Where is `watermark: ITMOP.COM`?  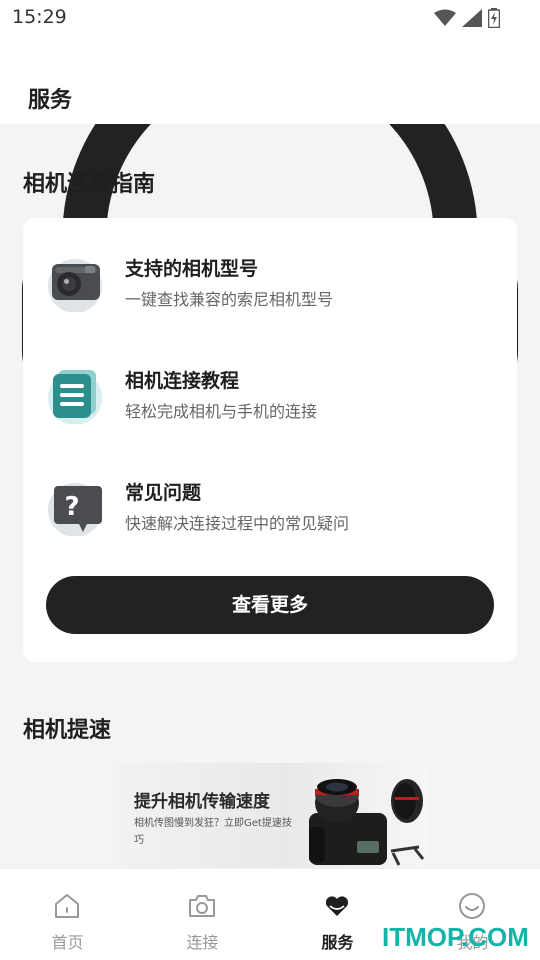 watermark: ITMOP.COM is located at coordinates (455, 937).